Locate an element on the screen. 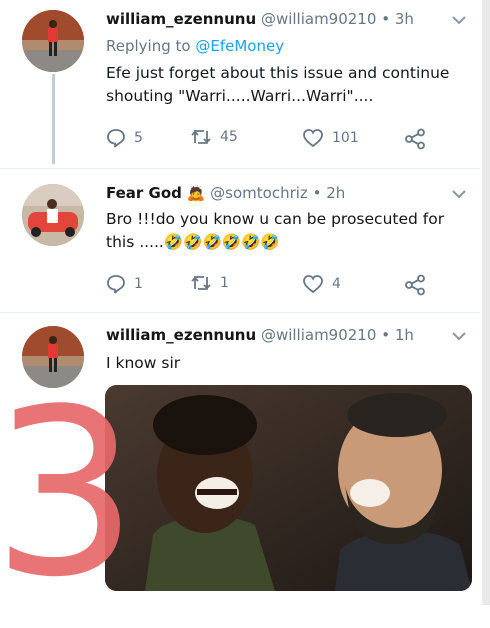 Image resolution: width=490 pixels, height=628 pixels. like-button: 4 is located at coordinates (321, 284).